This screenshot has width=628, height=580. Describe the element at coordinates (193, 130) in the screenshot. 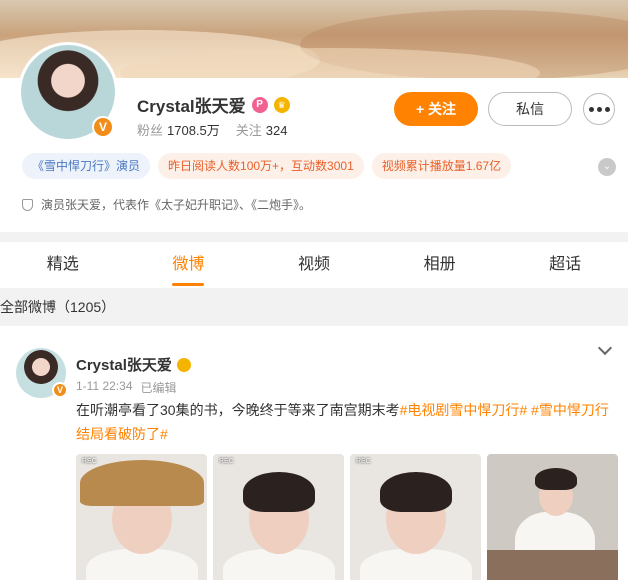

I see `fans-value: 1708.5万` at that location.